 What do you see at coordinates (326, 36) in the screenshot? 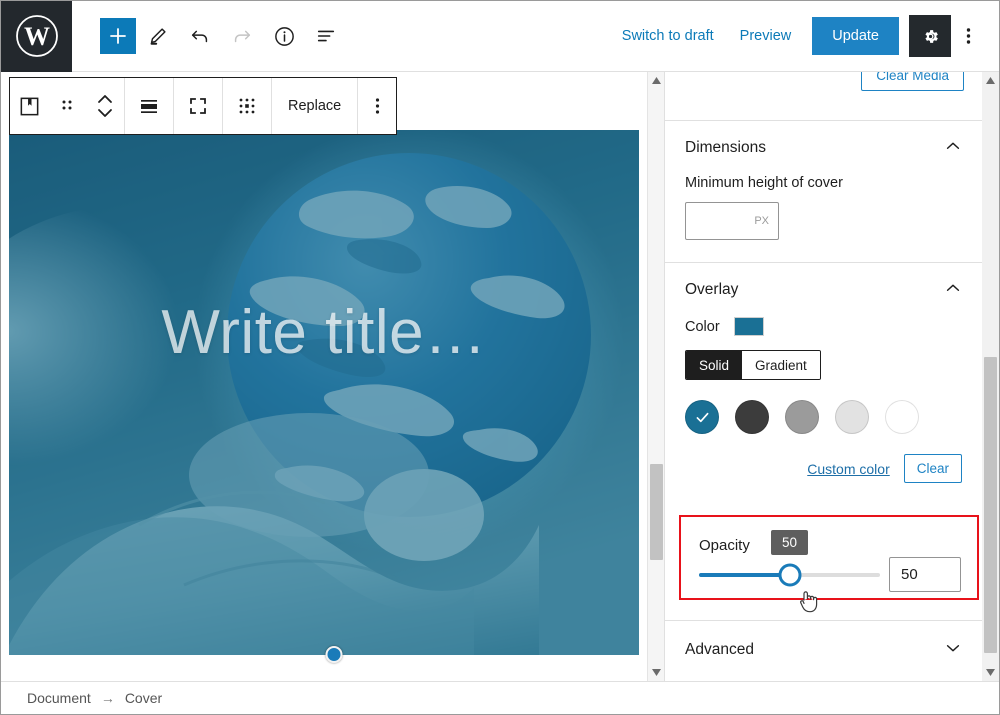
I see `list-view-icon` at bounding box center [326, 36].